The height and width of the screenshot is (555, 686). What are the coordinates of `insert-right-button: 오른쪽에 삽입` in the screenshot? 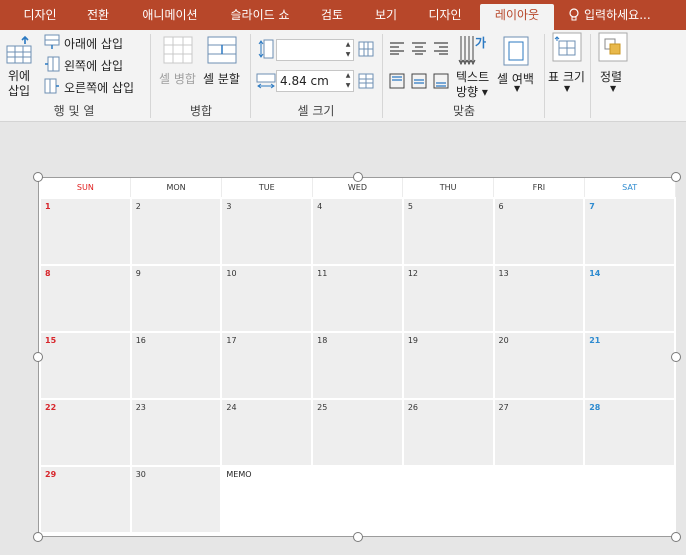 It's located at (94, 87).